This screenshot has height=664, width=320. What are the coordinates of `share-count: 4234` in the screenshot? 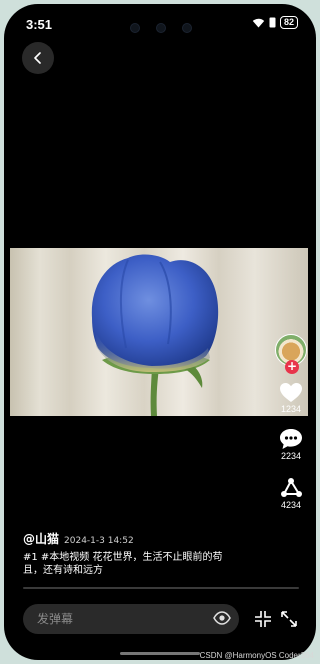 It's located at (291, 505).